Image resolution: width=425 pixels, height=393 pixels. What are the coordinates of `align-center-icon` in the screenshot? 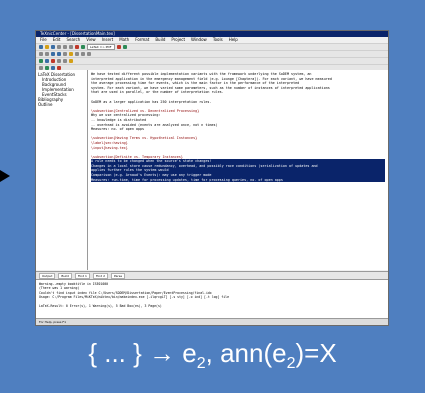 It's located at (83, 54).